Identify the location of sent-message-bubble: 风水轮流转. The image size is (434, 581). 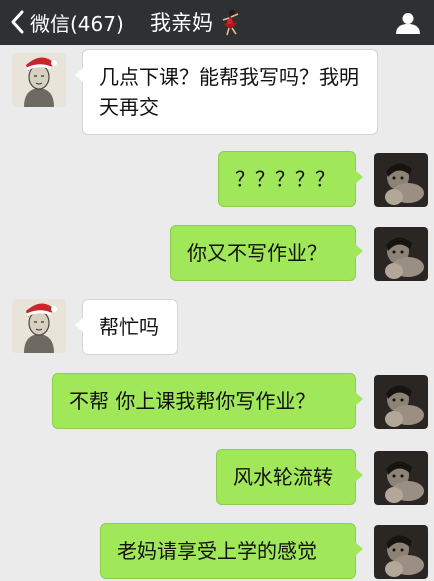
(289, 477).